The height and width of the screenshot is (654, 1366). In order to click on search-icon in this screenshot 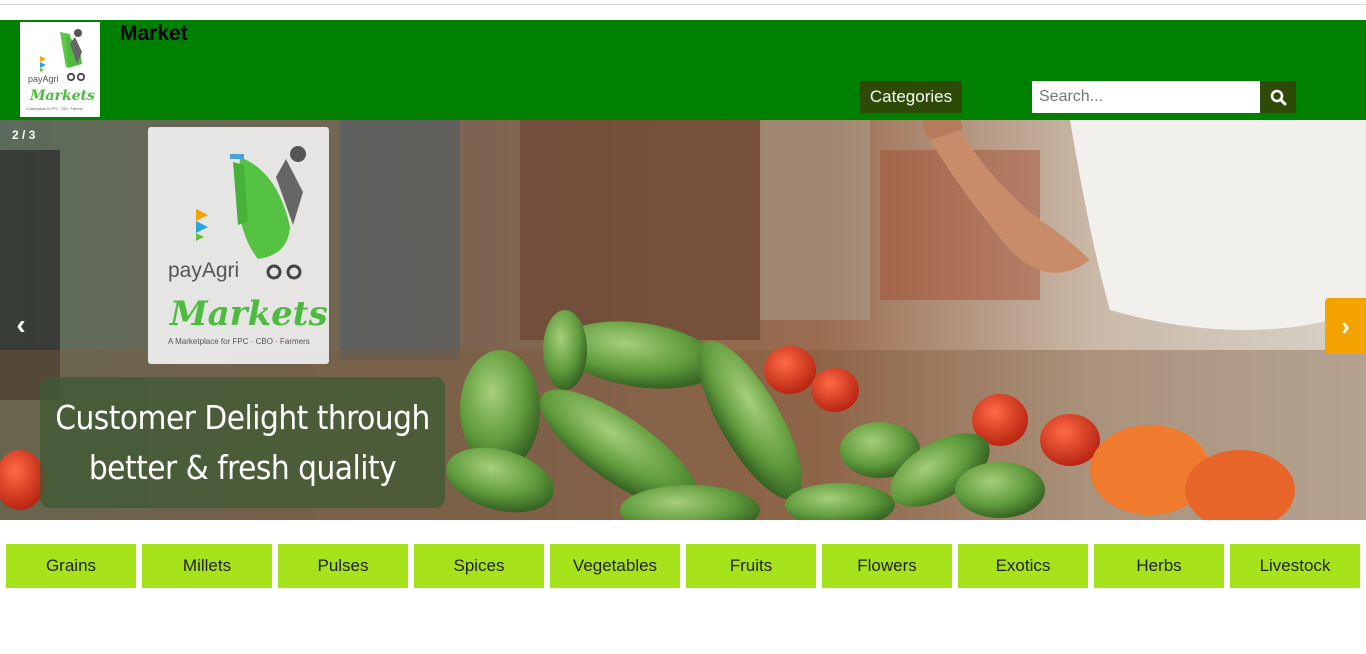, I will do `click(1278, 97)`.